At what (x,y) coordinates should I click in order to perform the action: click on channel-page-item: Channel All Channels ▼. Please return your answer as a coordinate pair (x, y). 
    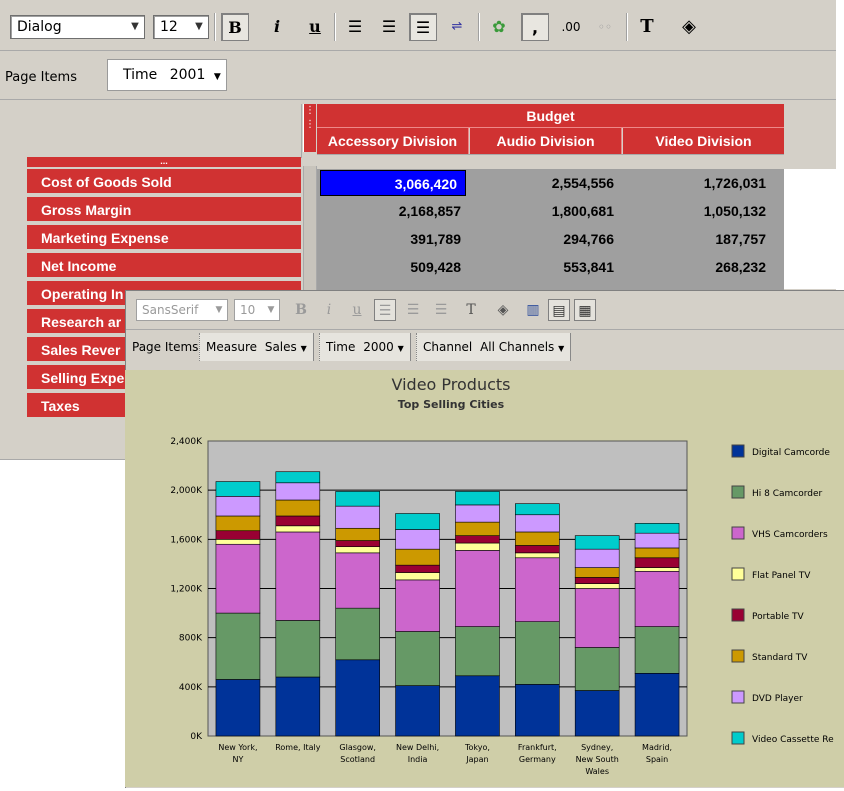
    Looking at the image, I should click on (494, 347).